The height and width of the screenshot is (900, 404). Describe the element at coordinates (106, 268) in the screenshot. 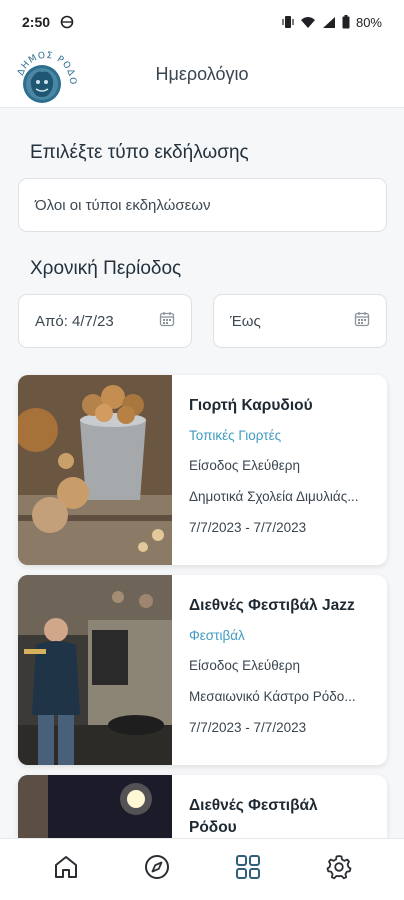

I see `period-label: Χρονική Περίοδος` at that location.